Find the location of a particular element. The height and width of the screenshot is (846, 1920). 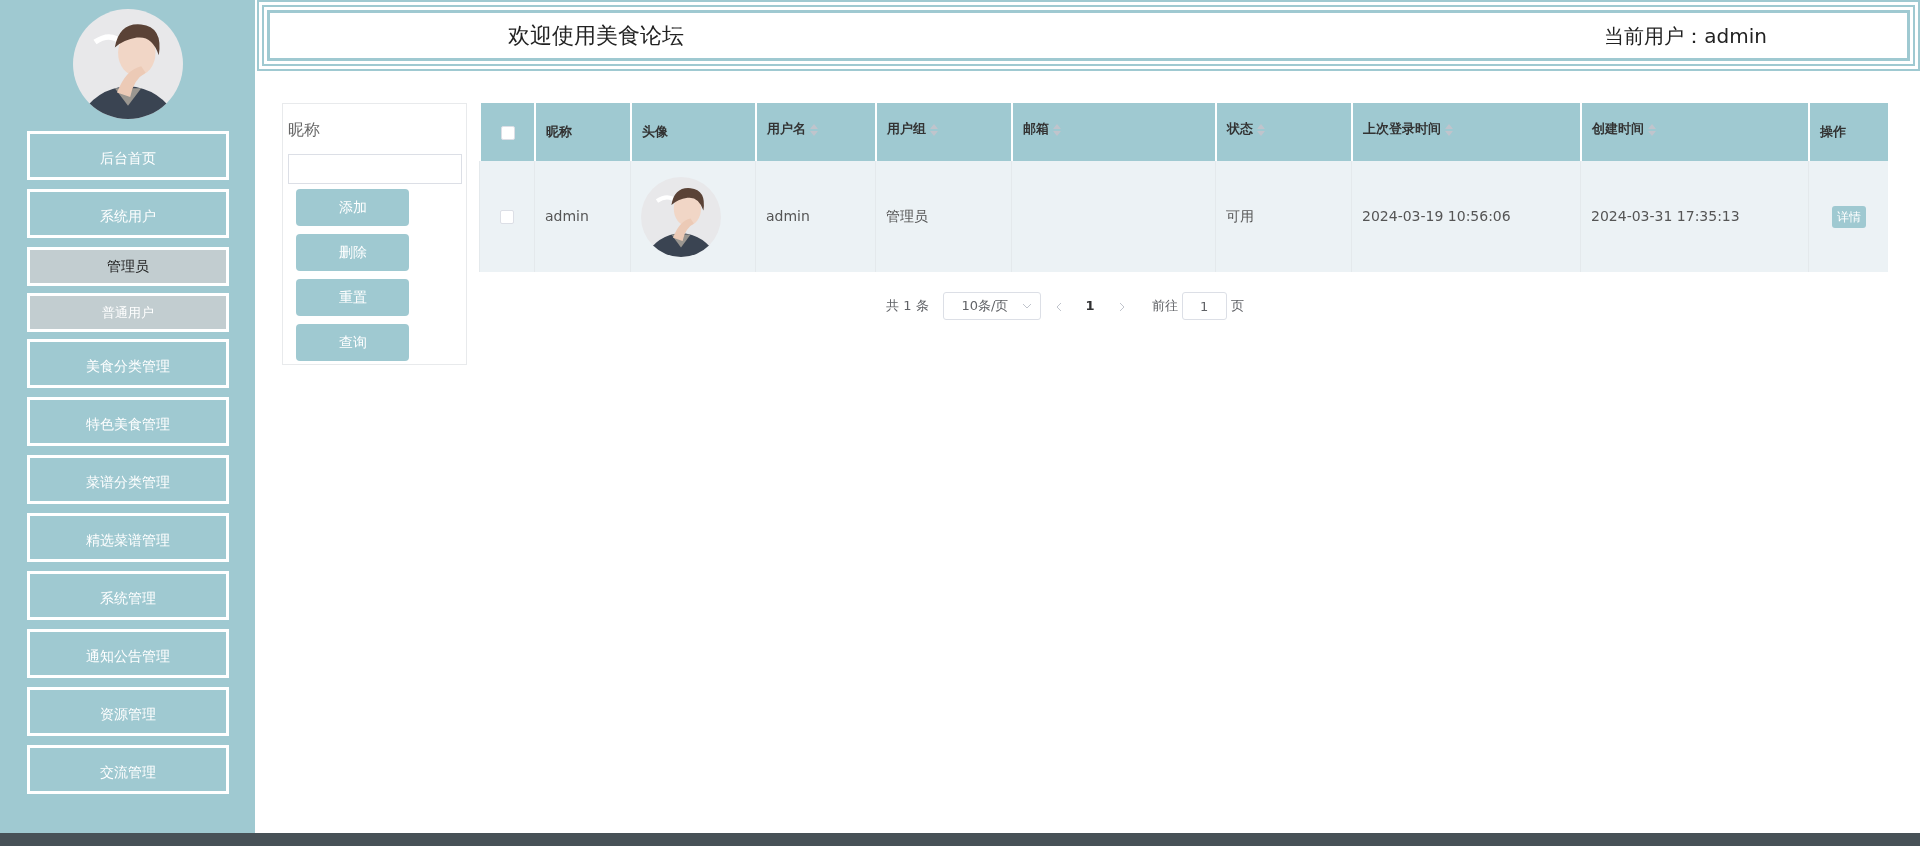

nav-item: 后台首页 is located at coordinates (127, 155).